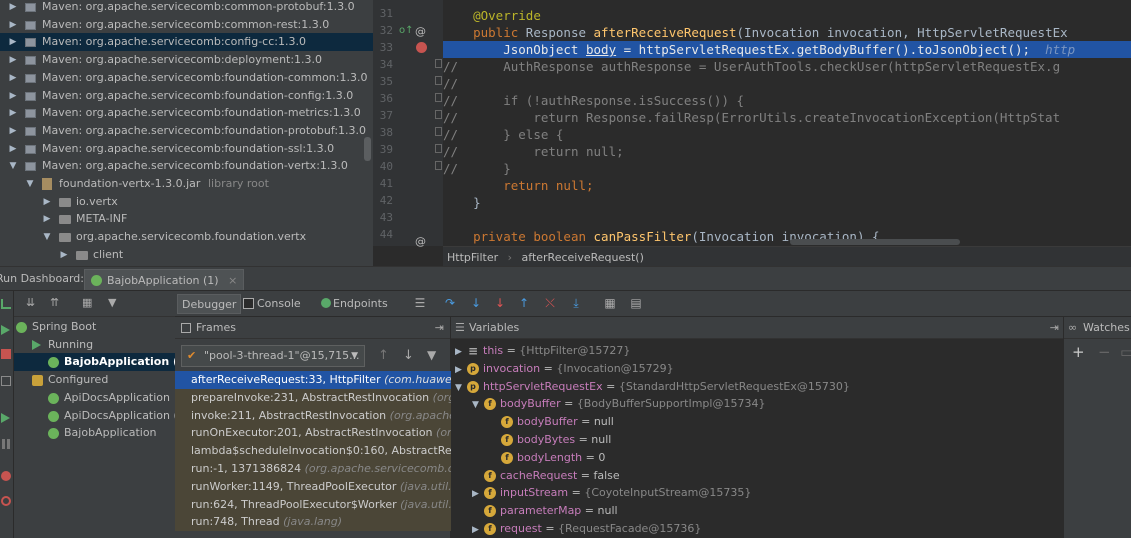 The width and height of the screenshot is (1131, 538). I want to click on code-line: }, so click(787, 202).